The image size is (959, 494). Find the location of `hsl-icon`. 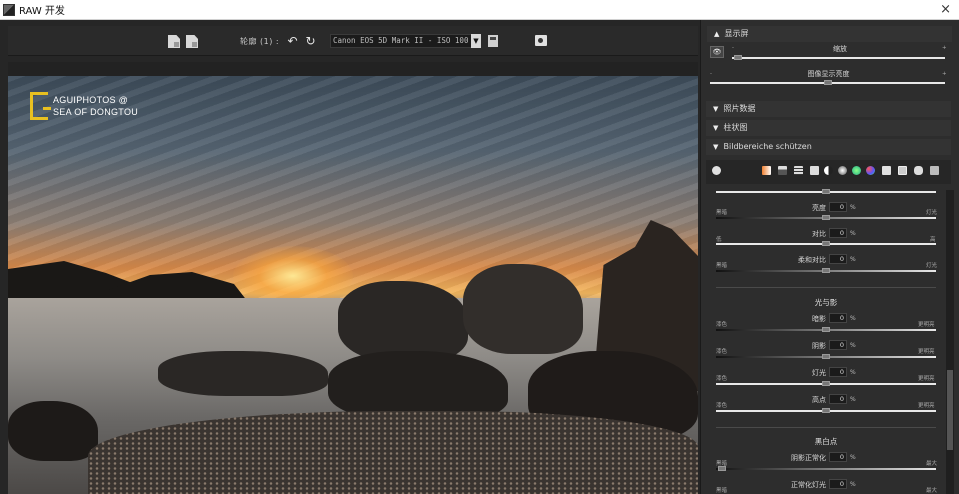

hsl-icon is located at coordinates (870, 170).